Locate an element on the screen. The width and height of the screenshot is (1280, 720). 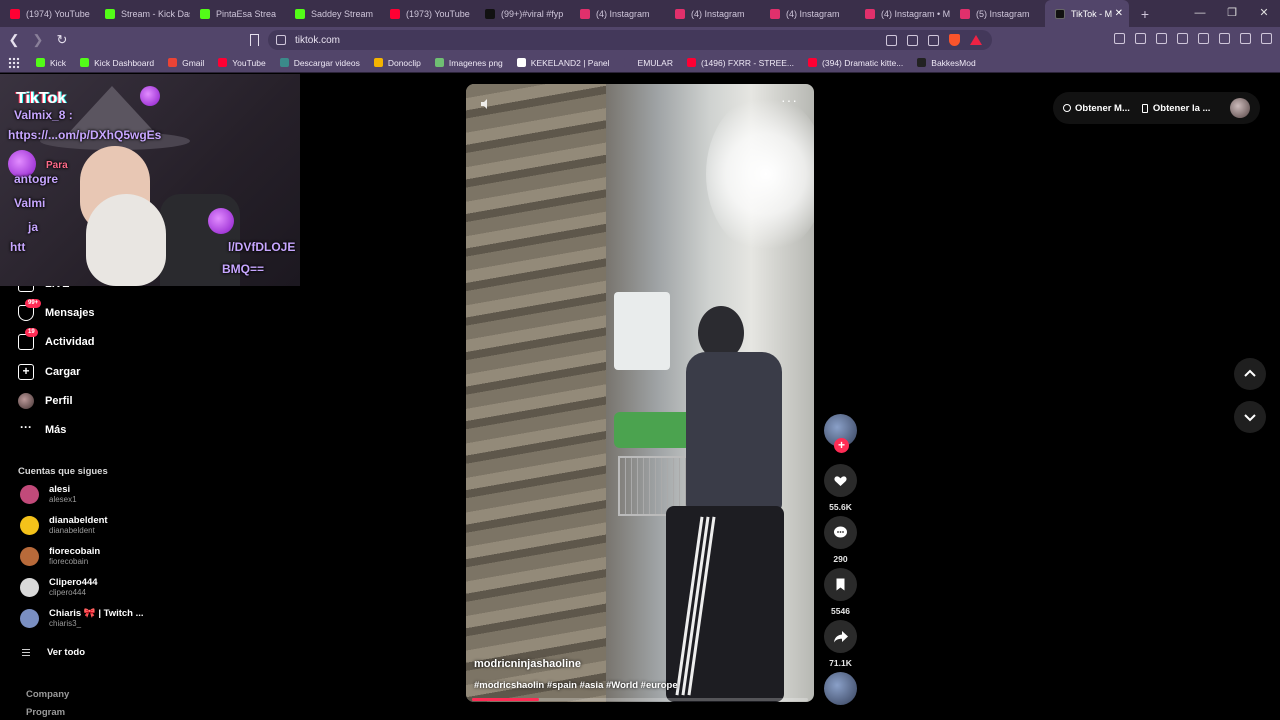
bookmark-item: Gmail is located at coordinates (186, 63).